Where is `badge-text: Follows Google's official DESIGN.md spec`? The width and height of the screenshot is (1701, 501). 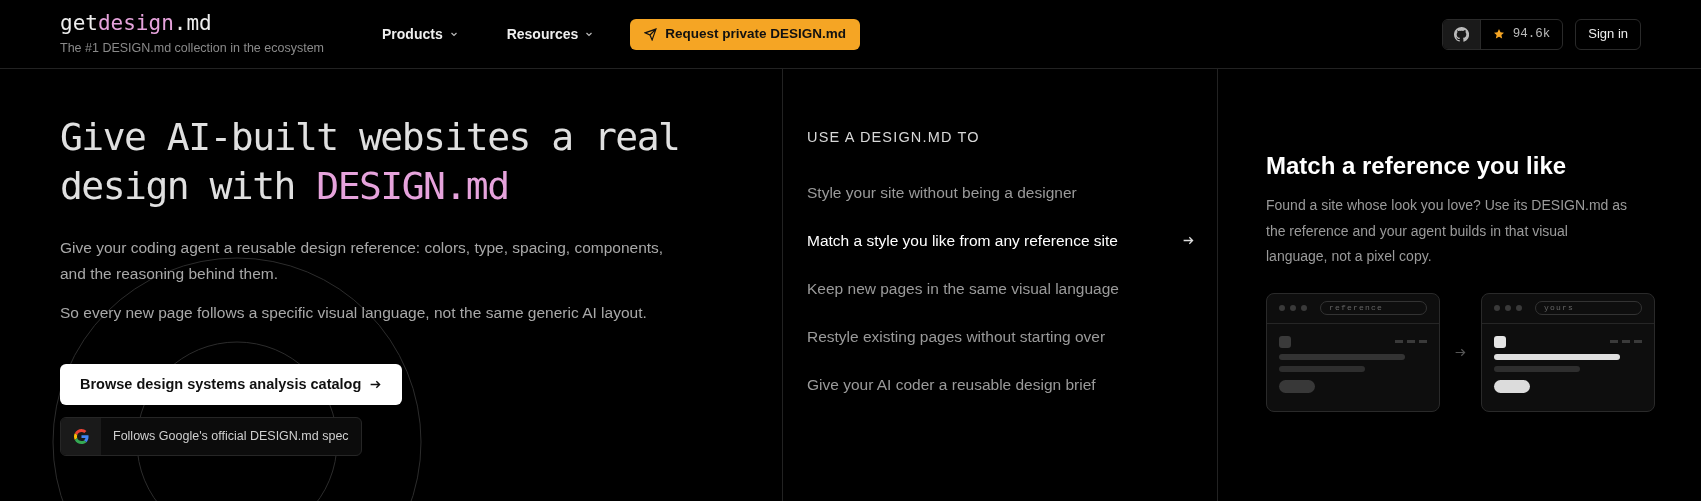 badge-text: Follows Google's official DESIGN.md spec is located at coordinates (231, 437).